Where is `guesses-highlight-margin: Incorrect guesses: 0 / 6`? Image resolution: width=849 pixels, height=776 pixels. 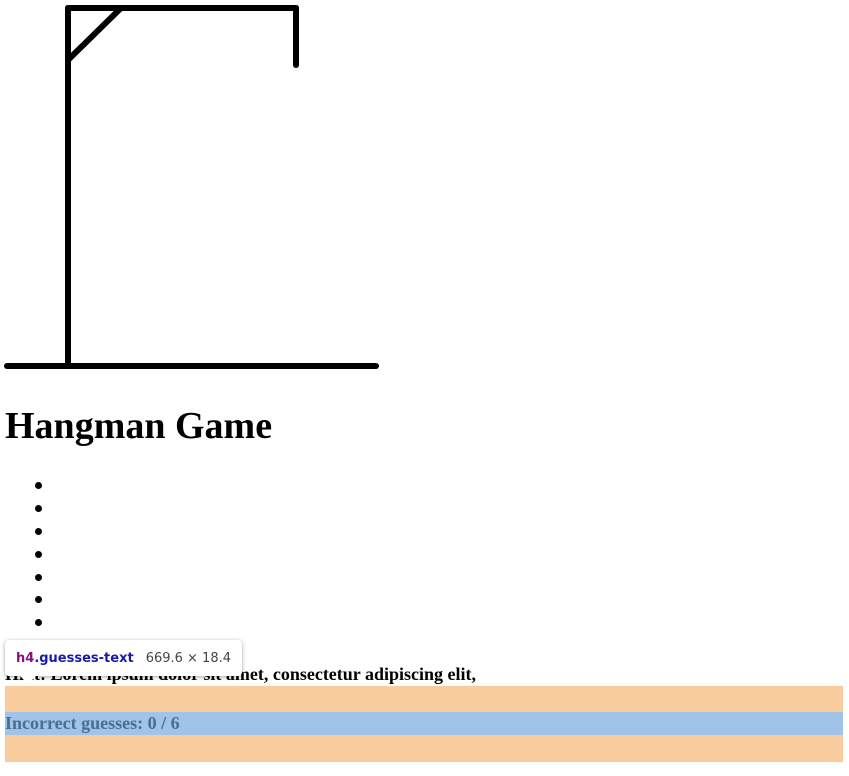 guesses-highlight-margin: Incorrect guesses: 0 / 6 is located at coordinates (424, 724).